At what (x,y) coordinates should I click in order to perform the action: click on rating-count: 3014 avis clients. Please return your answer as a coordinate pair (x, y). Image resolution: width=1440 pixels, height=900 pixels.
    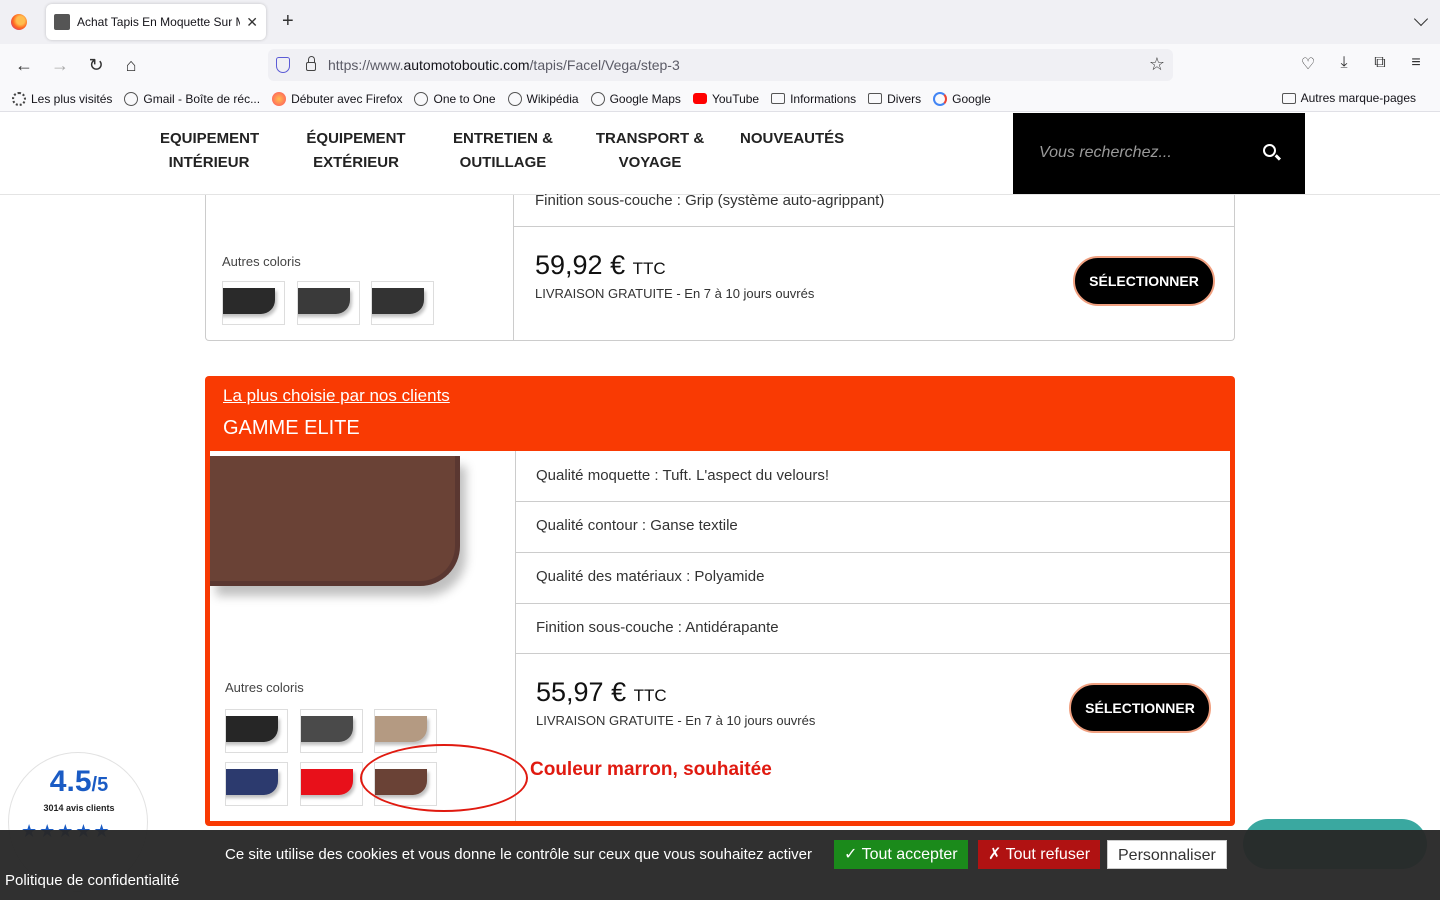
    Looking at the image, I should click on (79, 808).